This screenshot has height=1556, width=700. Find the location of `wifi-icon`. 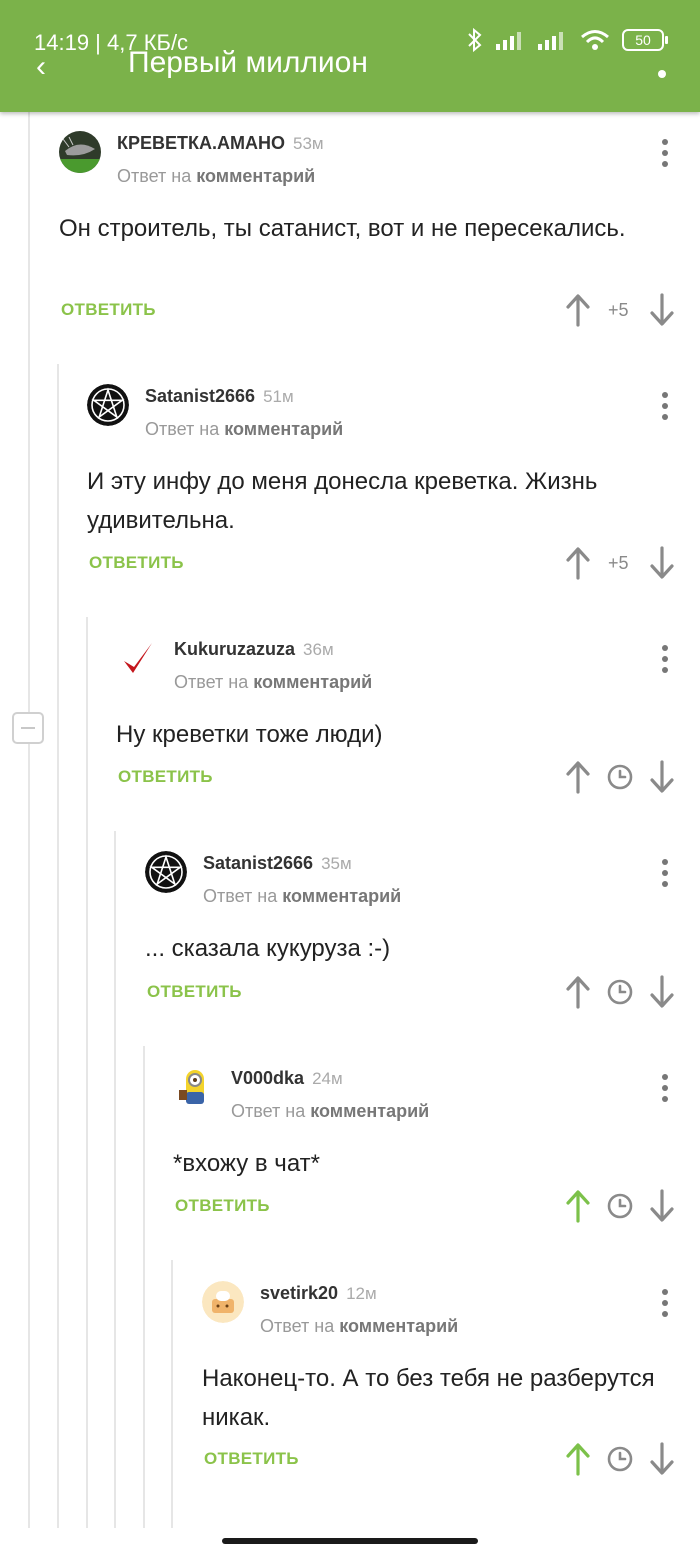

wifi-icon is located at coordinates (595, 40).